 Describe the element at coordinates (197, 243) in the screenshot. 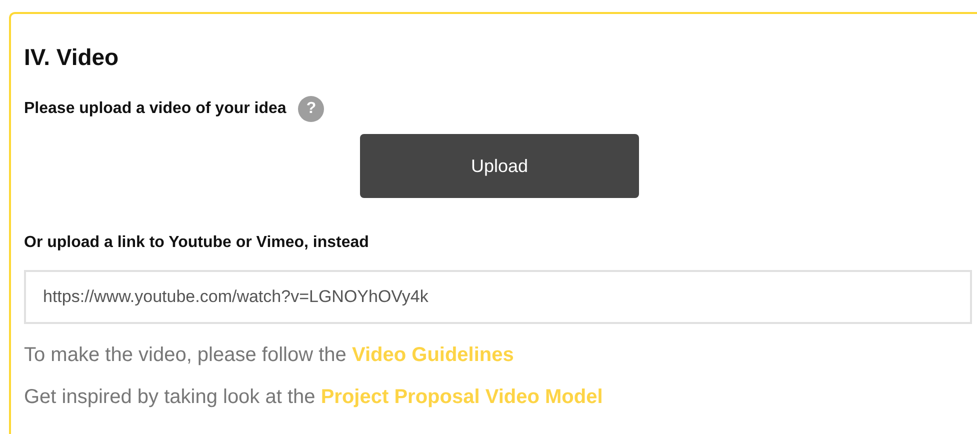

I see `link-label: Or upload a link to Youtube or Vimeo, instead` at that location.